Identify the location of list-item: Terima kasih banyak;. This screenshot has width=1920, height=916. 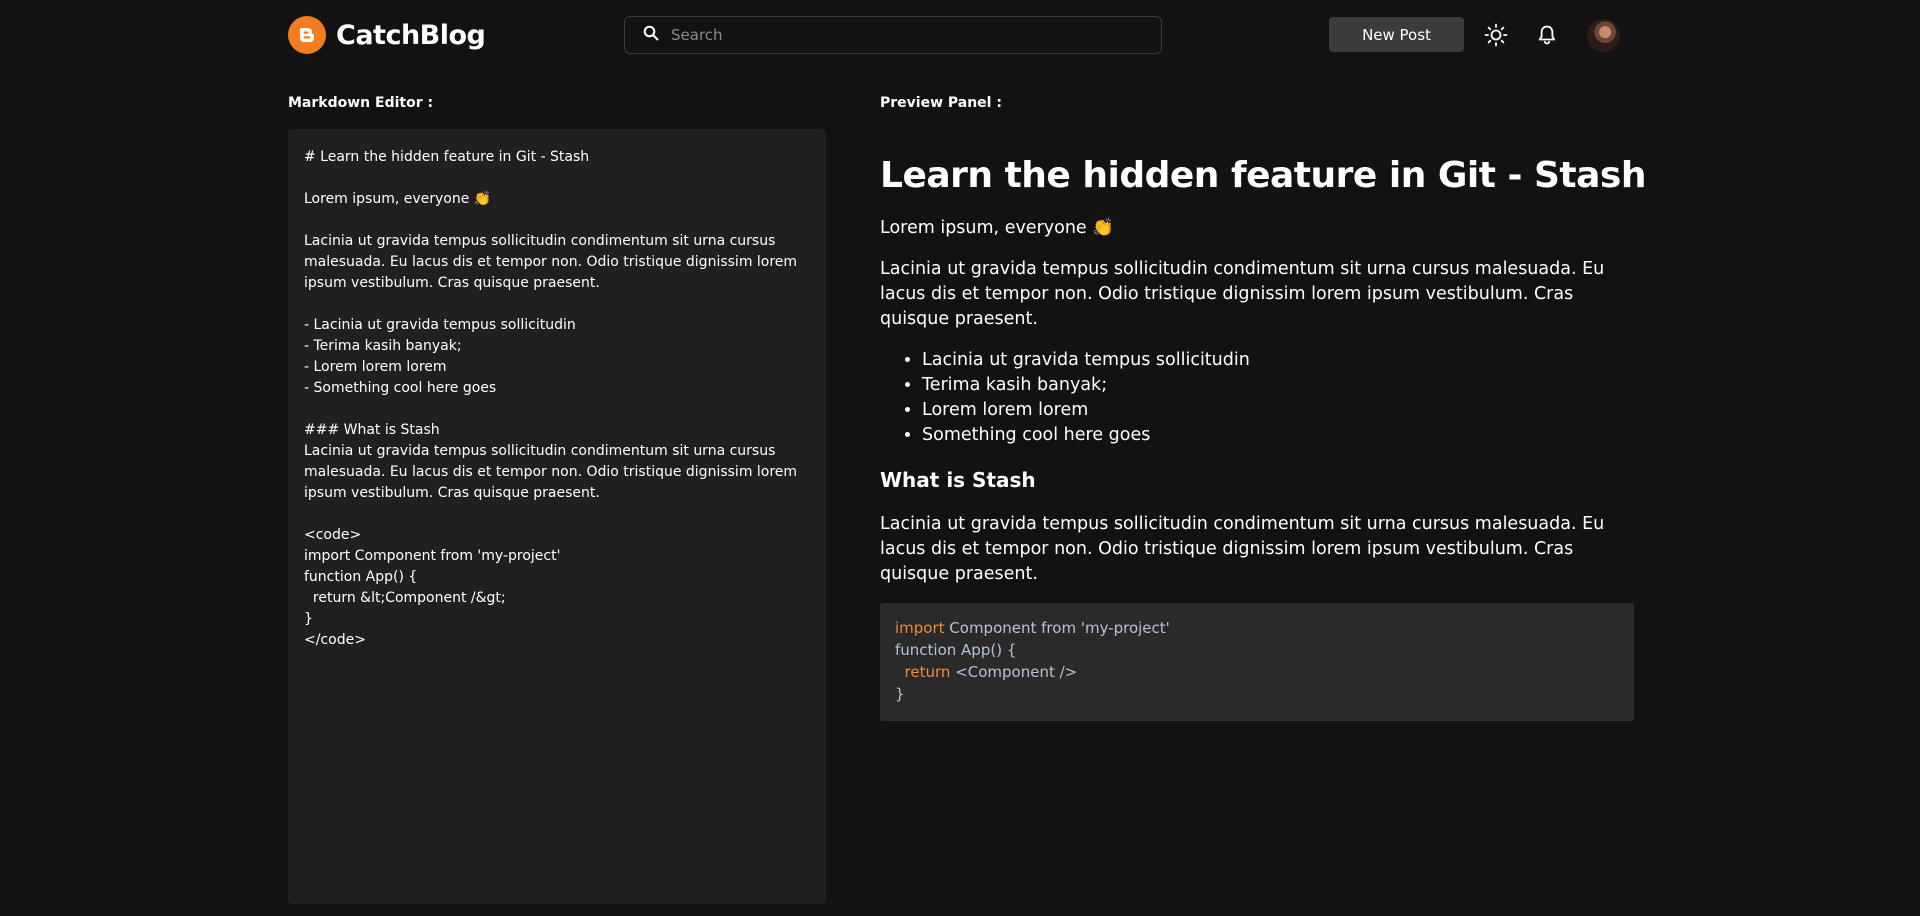
(1278, 385).